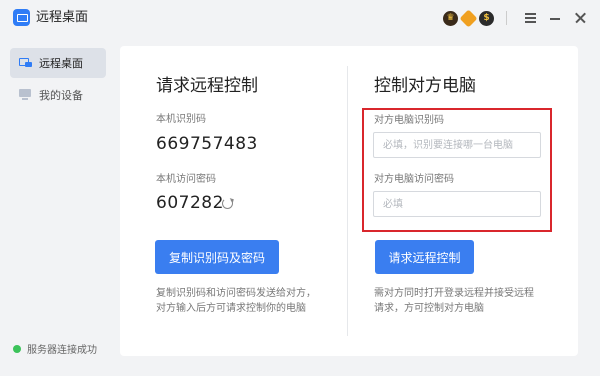  Describe the element at coordinates (21, 17) in the screenshot. I see `app-logo-icon` at that location.